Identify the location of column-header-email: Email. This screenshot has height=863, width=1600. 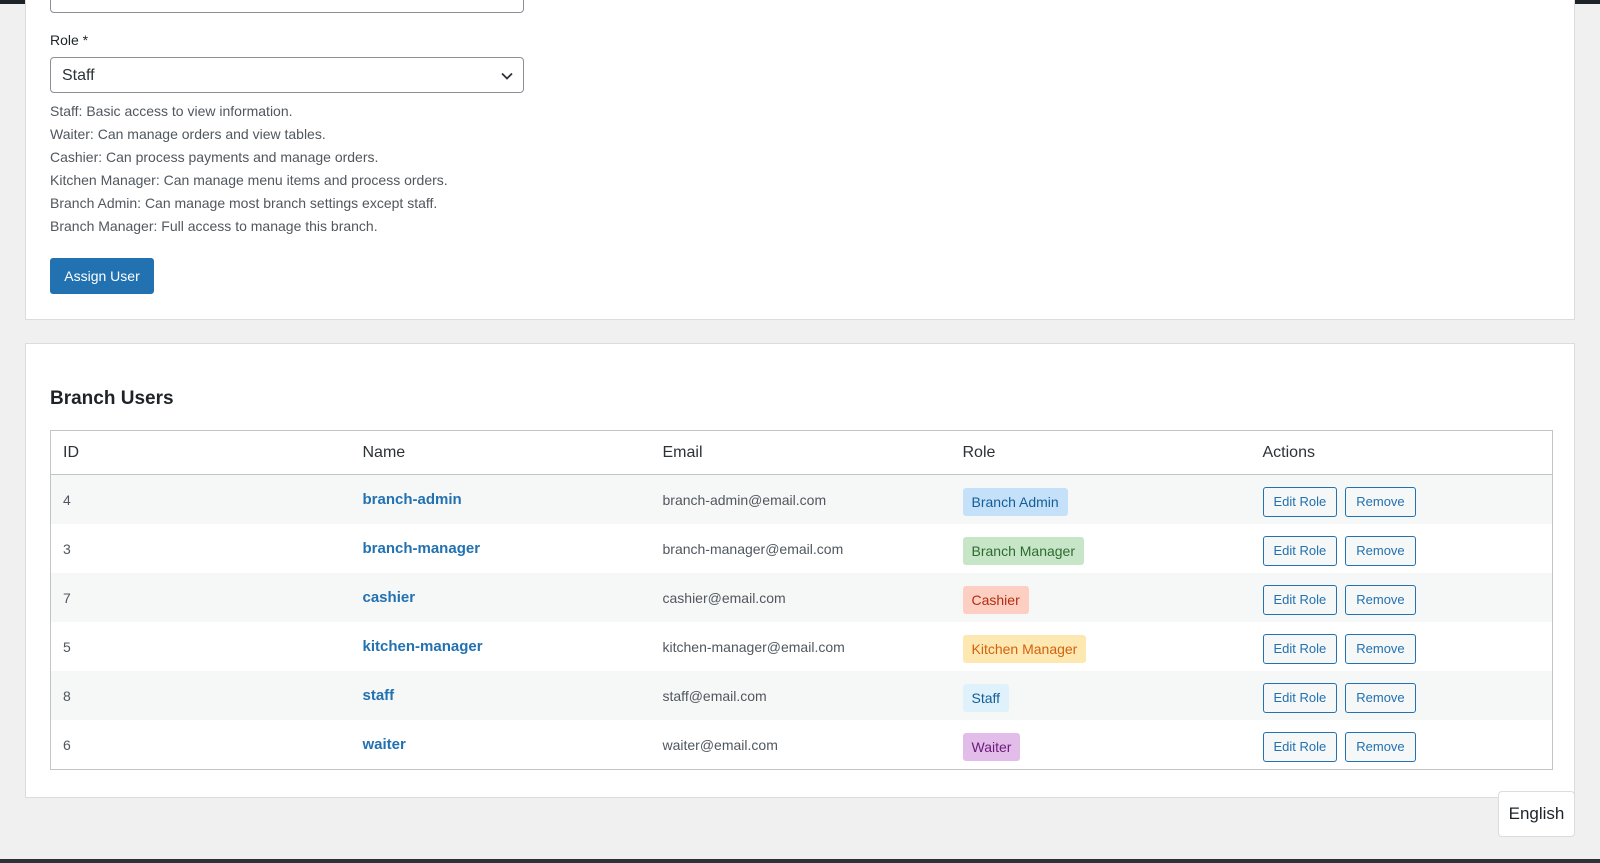
(800, 452).